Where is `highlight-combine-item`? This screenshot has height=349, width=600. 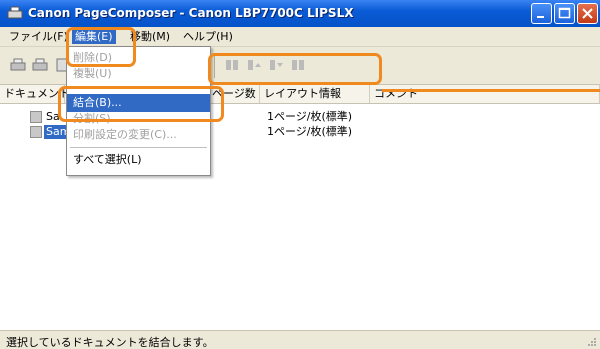
highlight-combine-item is located at coordinates (141, 104).